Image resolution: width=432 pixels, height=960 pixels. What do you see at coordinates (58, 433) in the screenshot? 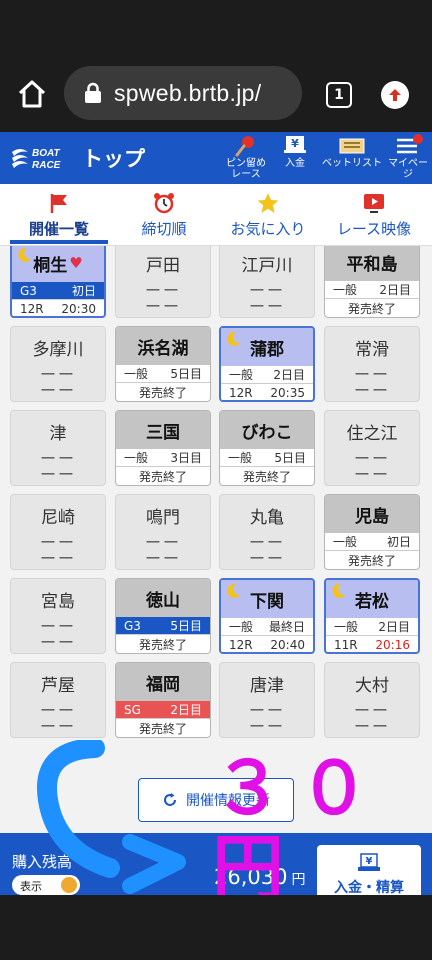
I see `venue-name-text: 津` at bounding box center [58, 433].